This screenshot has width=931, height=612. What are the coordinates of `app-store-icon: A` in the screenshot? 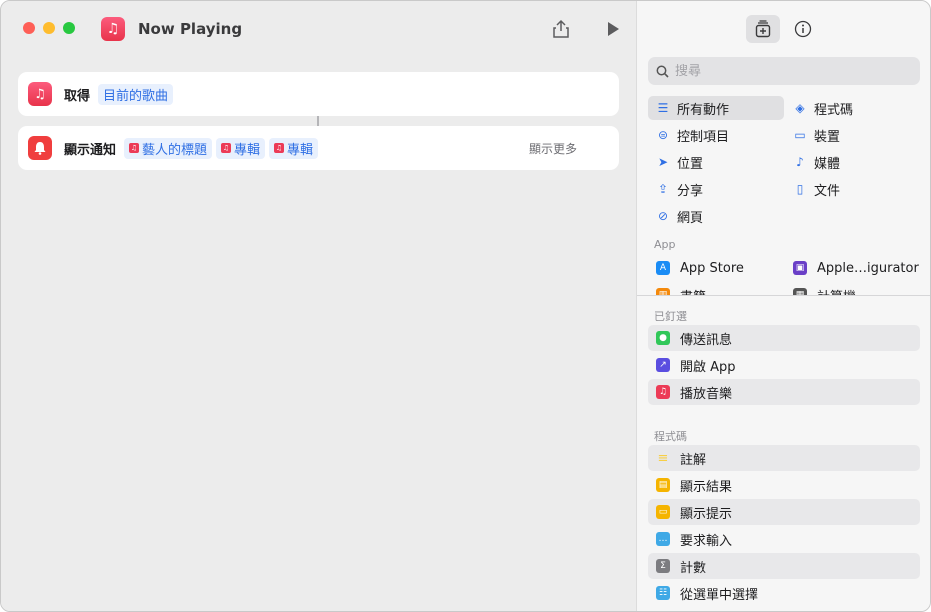 It's located at (663, 268).